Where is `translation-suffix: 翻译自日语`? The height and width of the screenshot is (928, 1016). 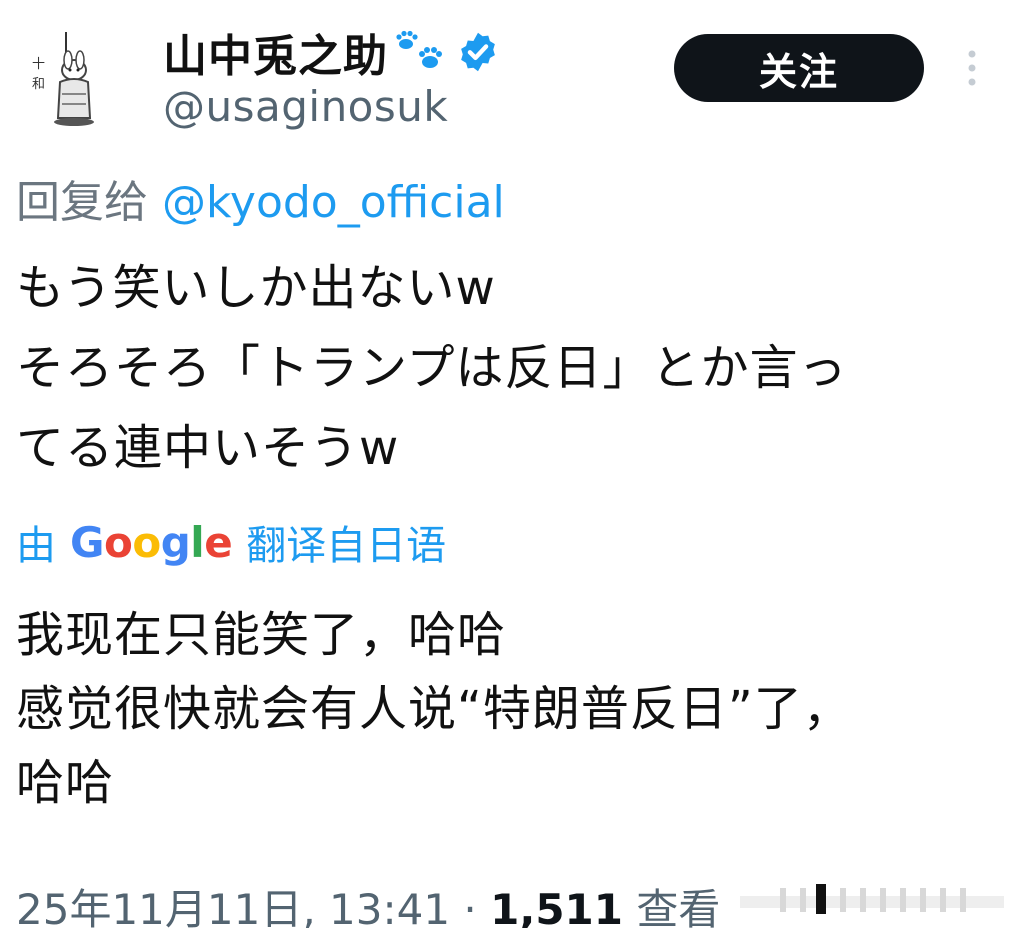
translation-suffix: 翻译自日语 is located at coordinates (346, 546).